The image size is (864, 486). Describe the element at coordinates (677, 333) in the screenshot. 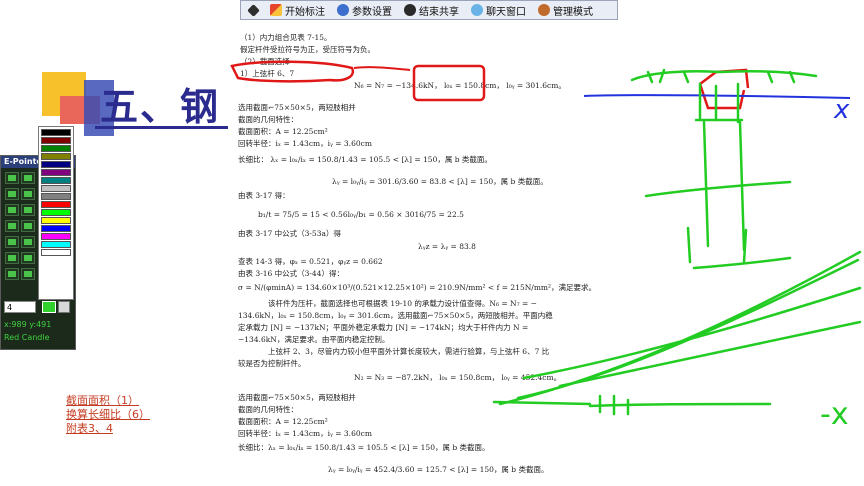

I see `green-truss-sketch` at that location.